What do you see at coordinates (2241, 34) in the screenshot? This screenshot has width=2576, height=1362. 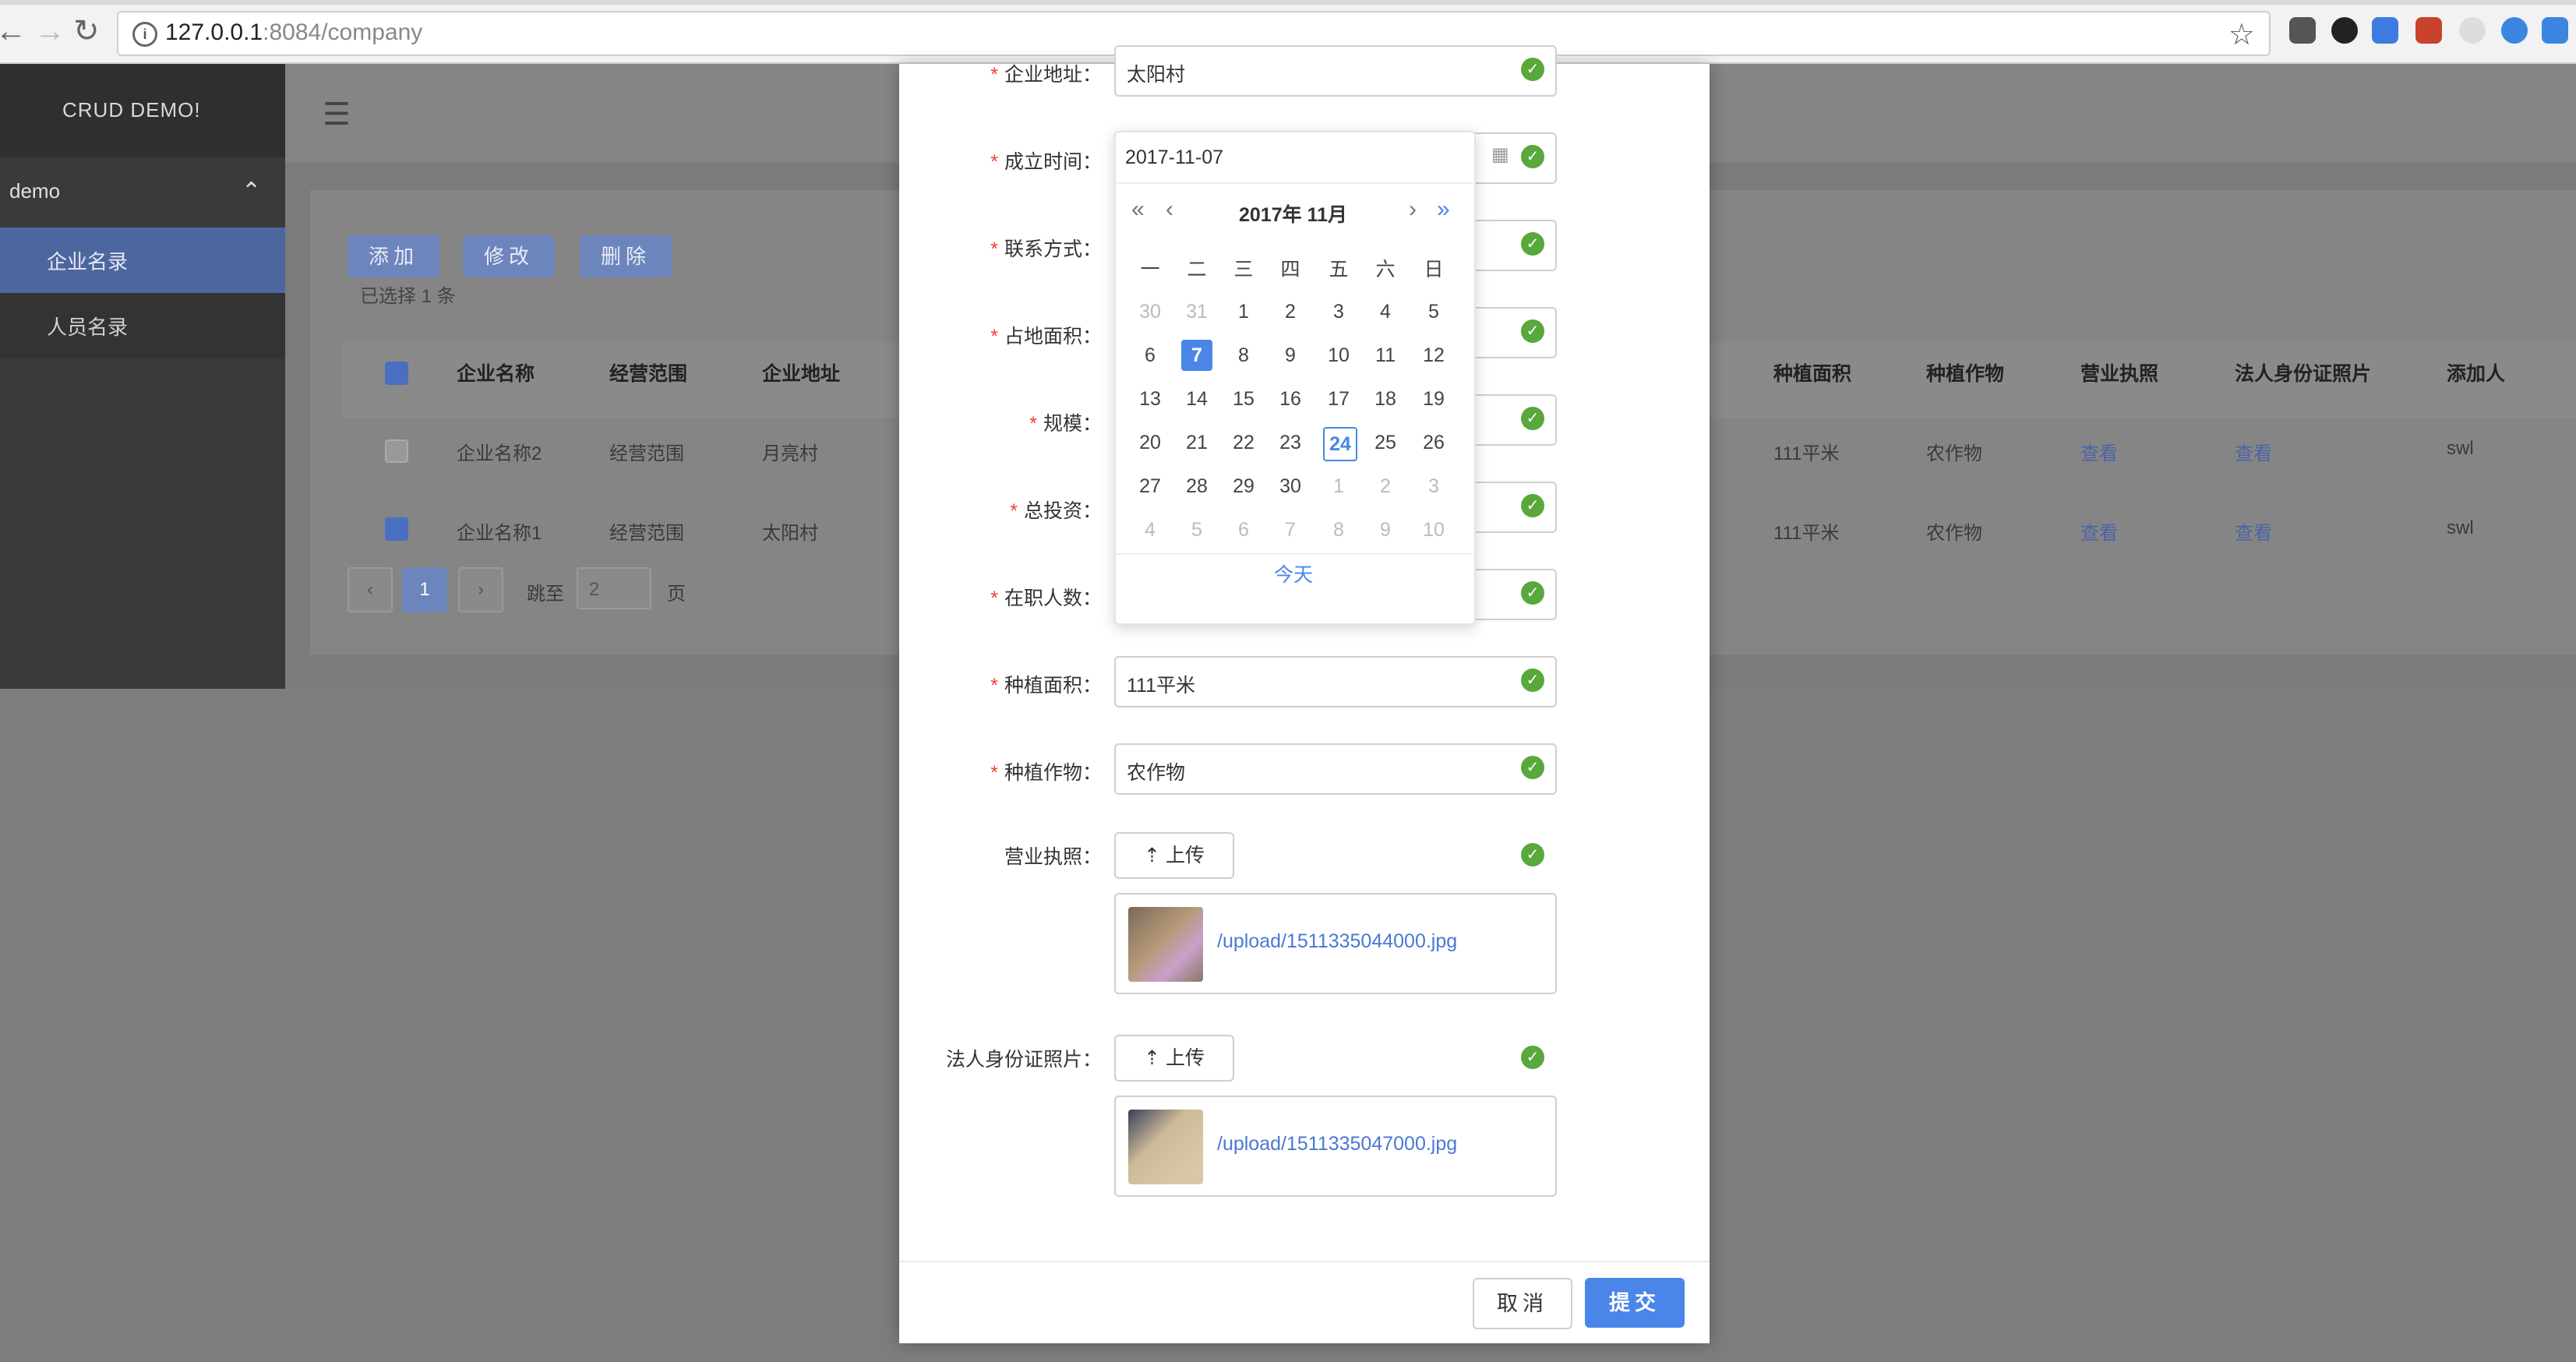 I see `bookmark-star-icon: ☆` at bounding box center [2241, 34].